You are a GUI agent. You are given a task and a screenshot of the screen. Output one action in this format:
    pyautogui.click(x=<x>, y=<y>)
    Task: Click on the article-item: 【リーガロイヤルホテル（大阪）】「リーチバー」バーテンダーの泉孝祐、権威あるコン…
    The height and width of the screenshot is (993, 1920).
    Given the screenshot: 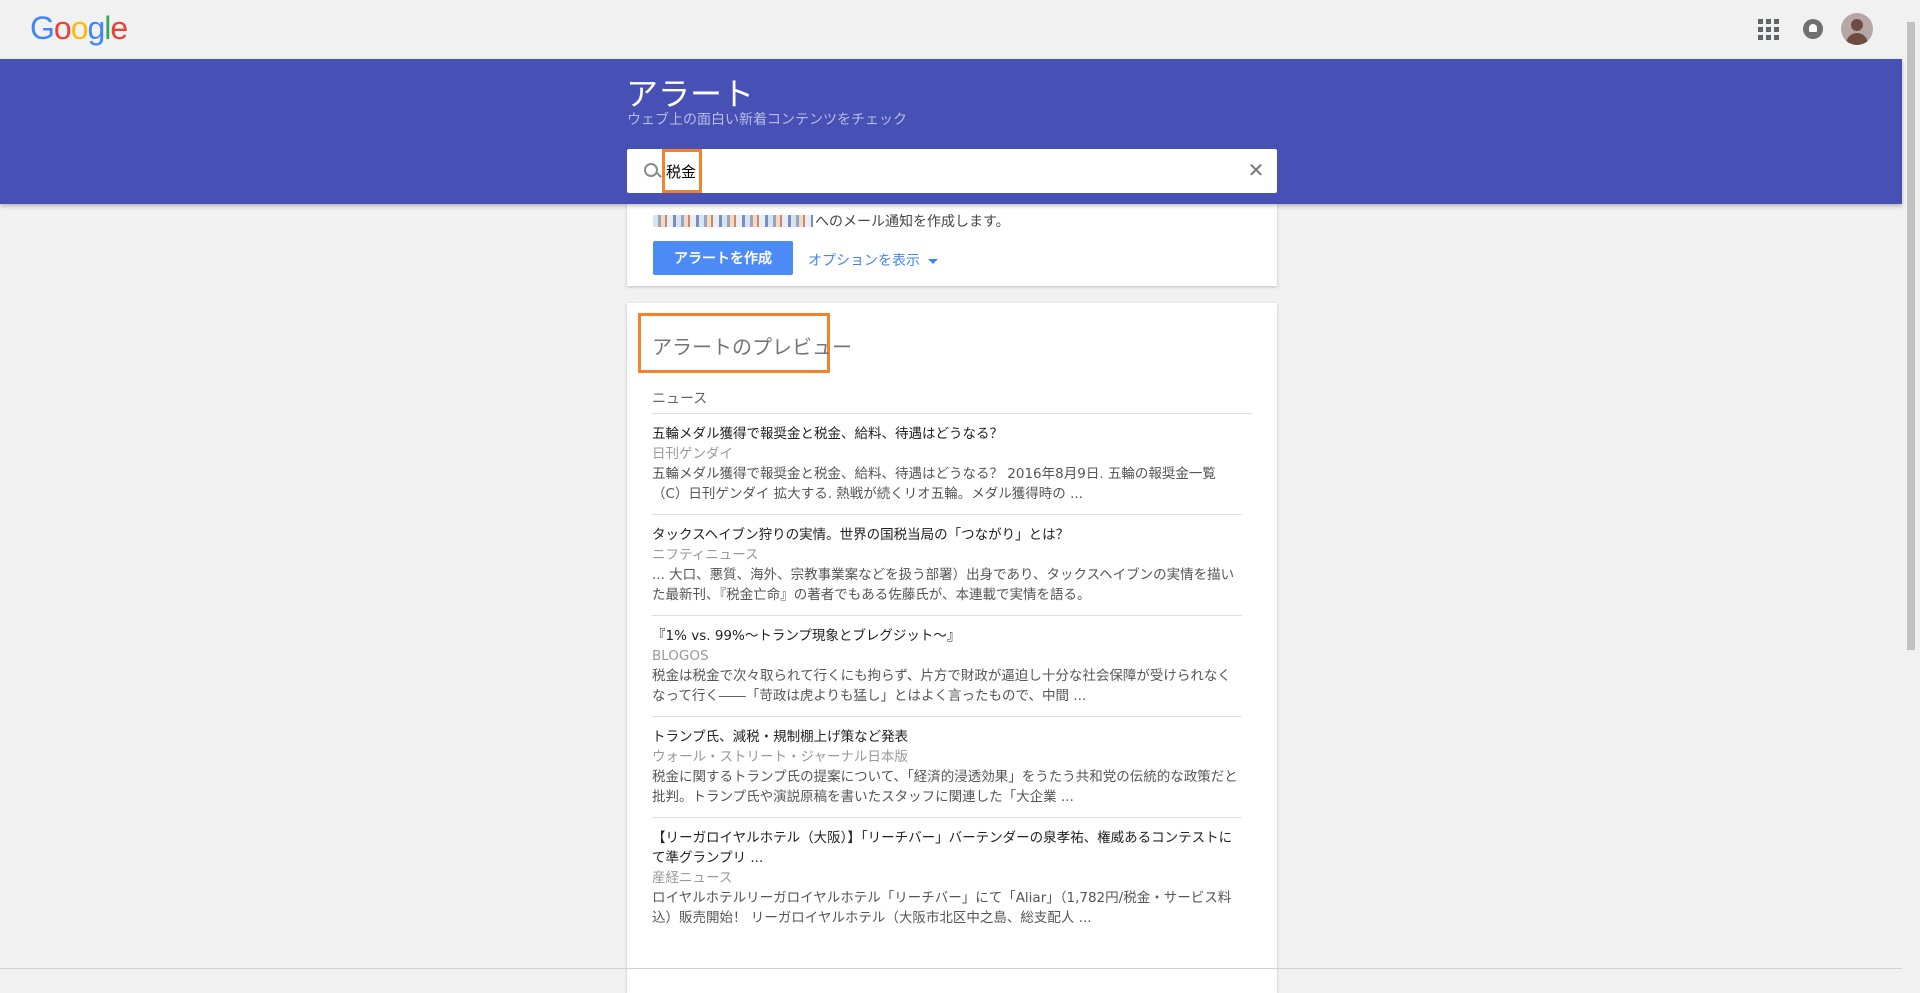 What is the action you would take?
    pyautogui.click(x=947, y=878)
    